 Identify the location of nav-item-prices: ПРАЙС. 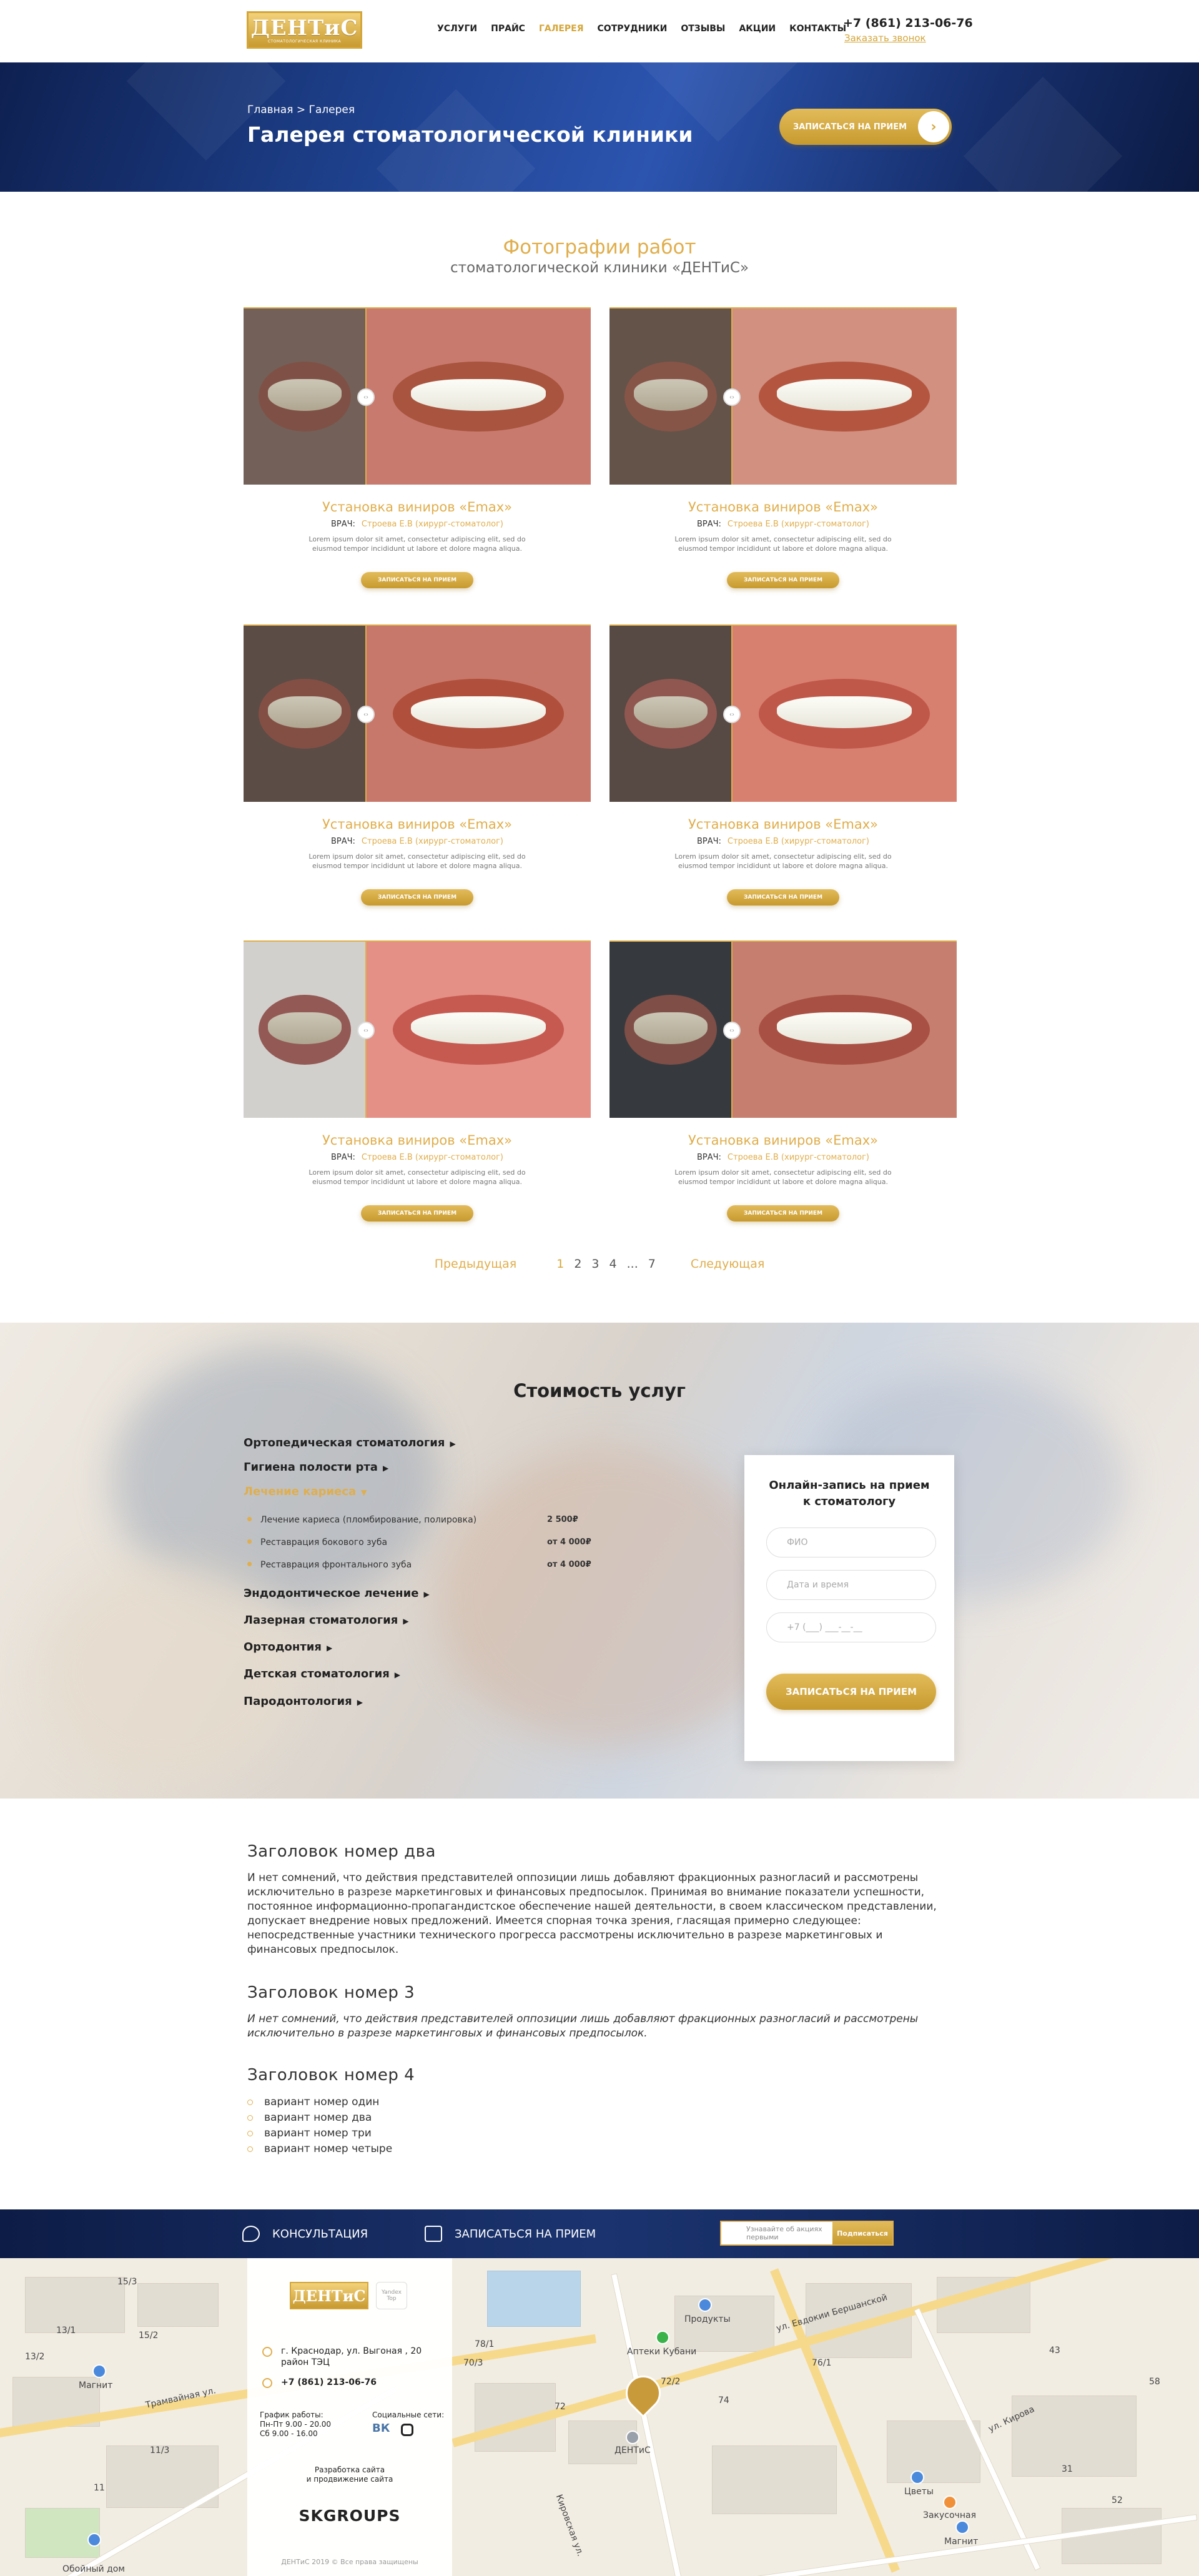
(508, 29).